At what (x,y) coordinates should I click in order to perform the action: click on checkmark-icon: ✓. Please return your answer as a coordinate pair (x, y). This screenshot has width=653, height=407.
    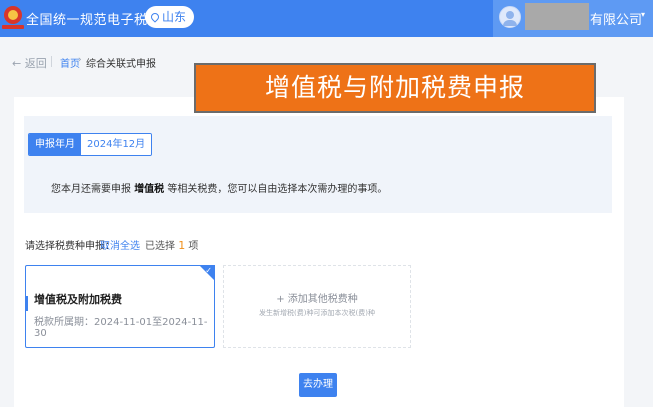
    Looking at the image, I should click on (208, 270).